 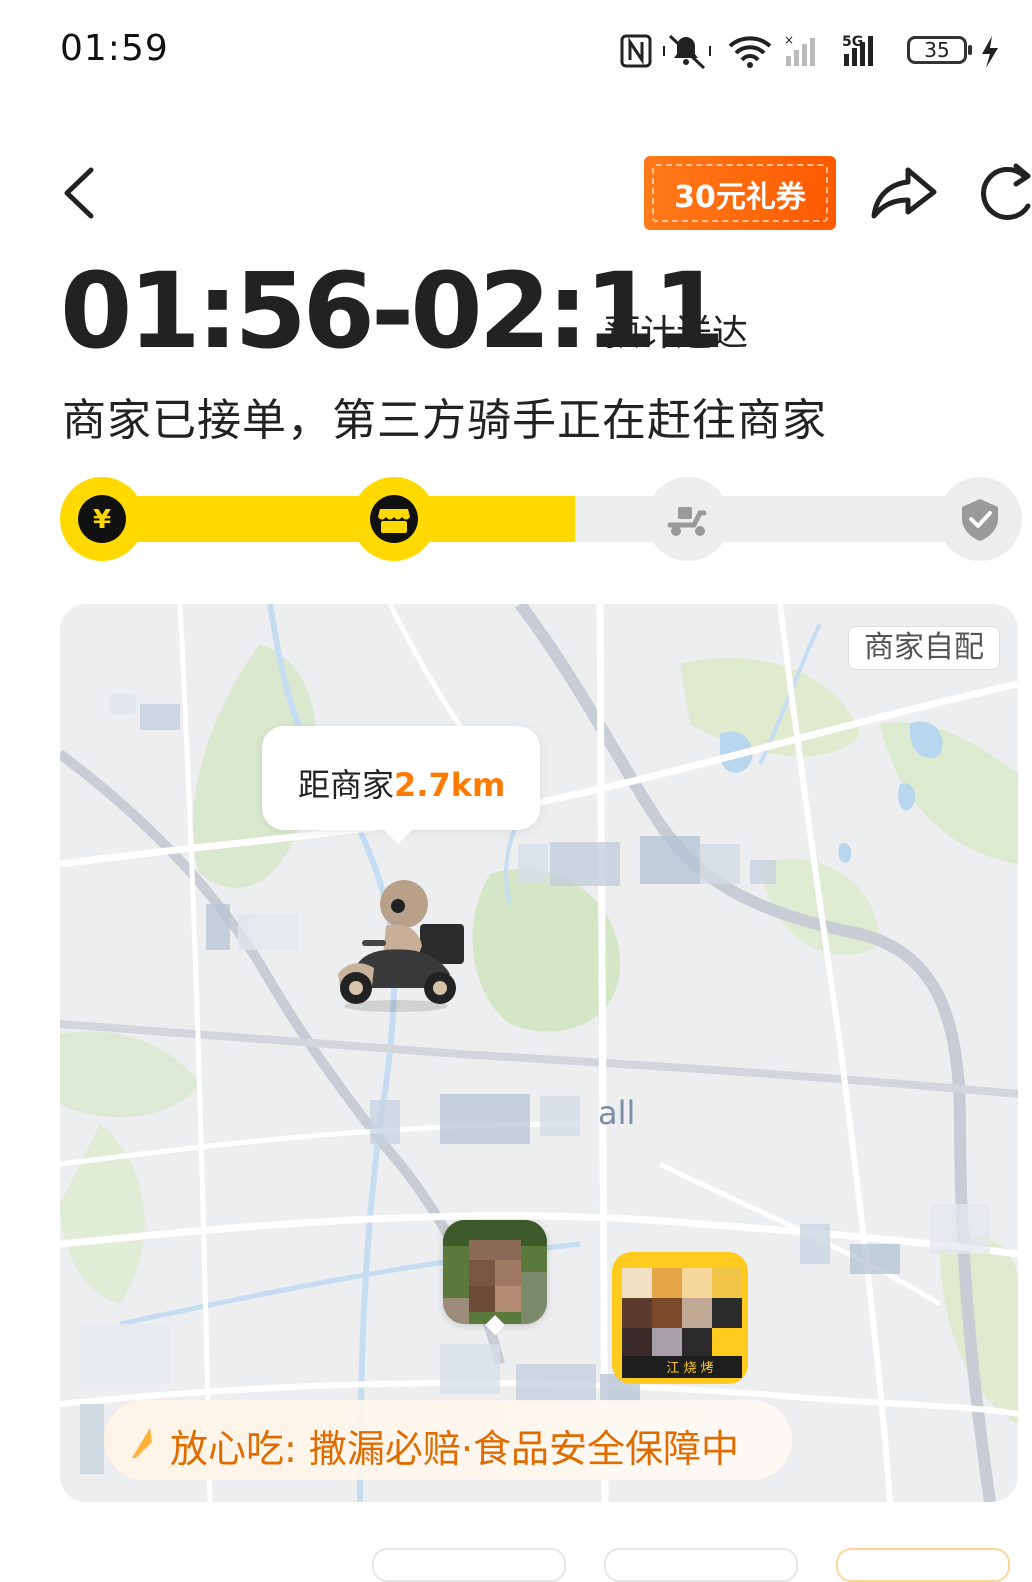 I want to click on coupon-button: 30元礼券, so click(x=740, y=193).